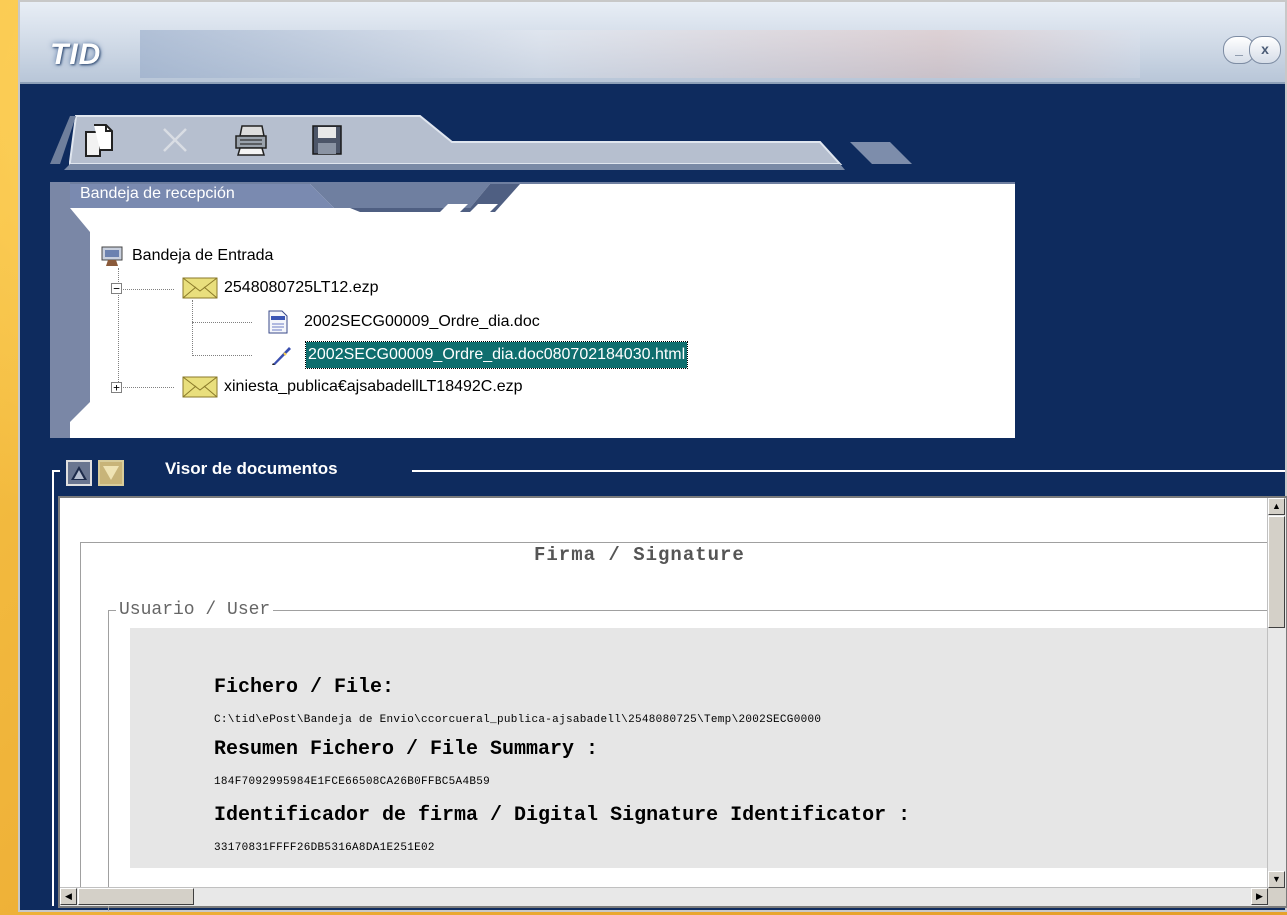 The width and height of the screenshot is (1287, 915). I want to click on signature-section-title: Firma / Signature, so click(639, 555).